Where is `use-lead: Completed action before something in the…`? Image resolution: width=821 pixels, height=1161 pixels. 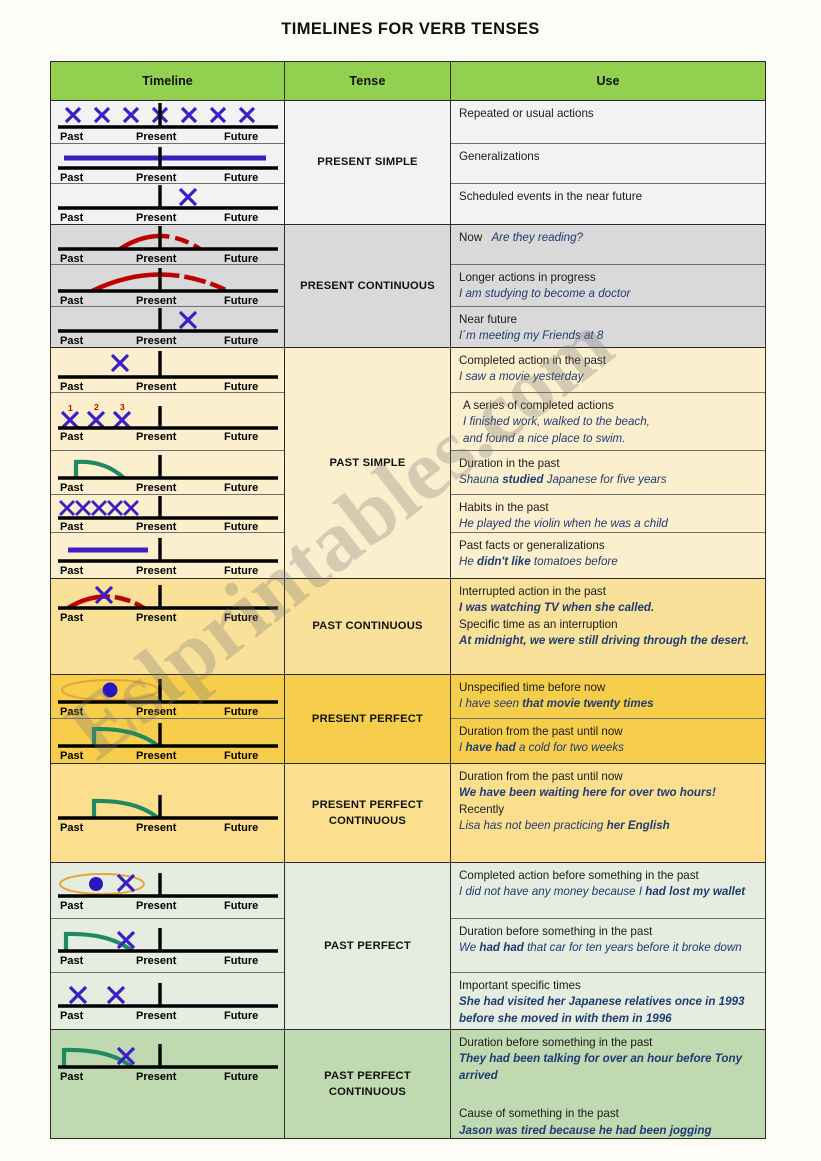
use-lead: Completed action before something in the… is located at coordinates (579, 875).